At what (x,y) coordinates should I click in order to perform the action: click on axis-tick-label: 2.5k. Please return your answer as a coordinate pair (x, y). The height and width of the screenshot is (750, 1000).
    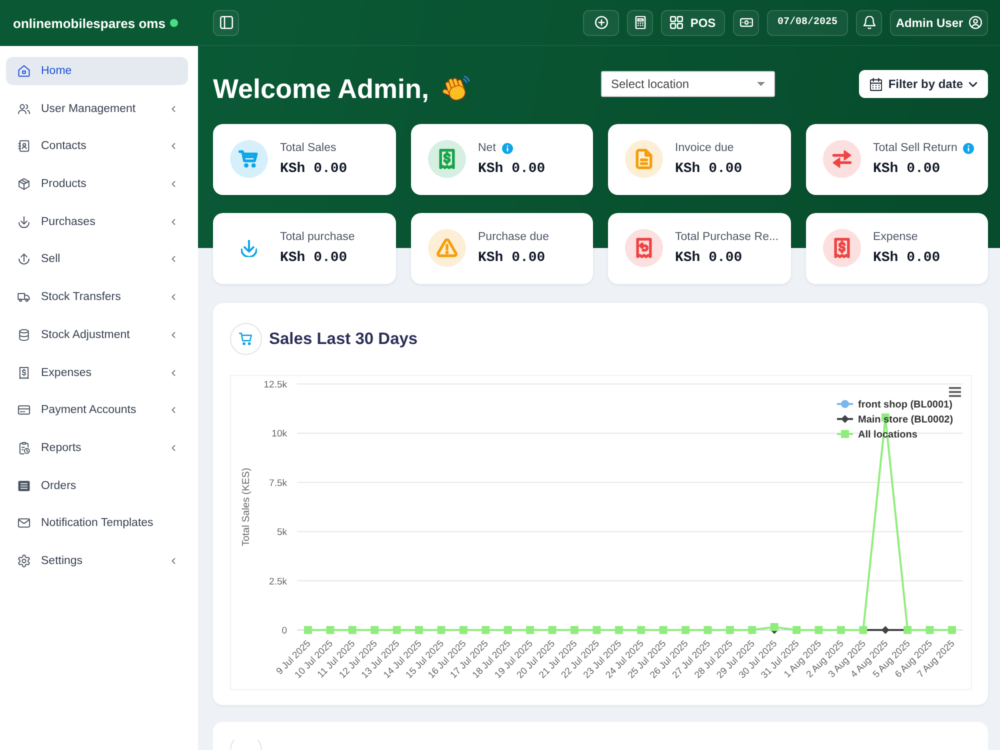
    Looking at the image, I should click on (278, 582).